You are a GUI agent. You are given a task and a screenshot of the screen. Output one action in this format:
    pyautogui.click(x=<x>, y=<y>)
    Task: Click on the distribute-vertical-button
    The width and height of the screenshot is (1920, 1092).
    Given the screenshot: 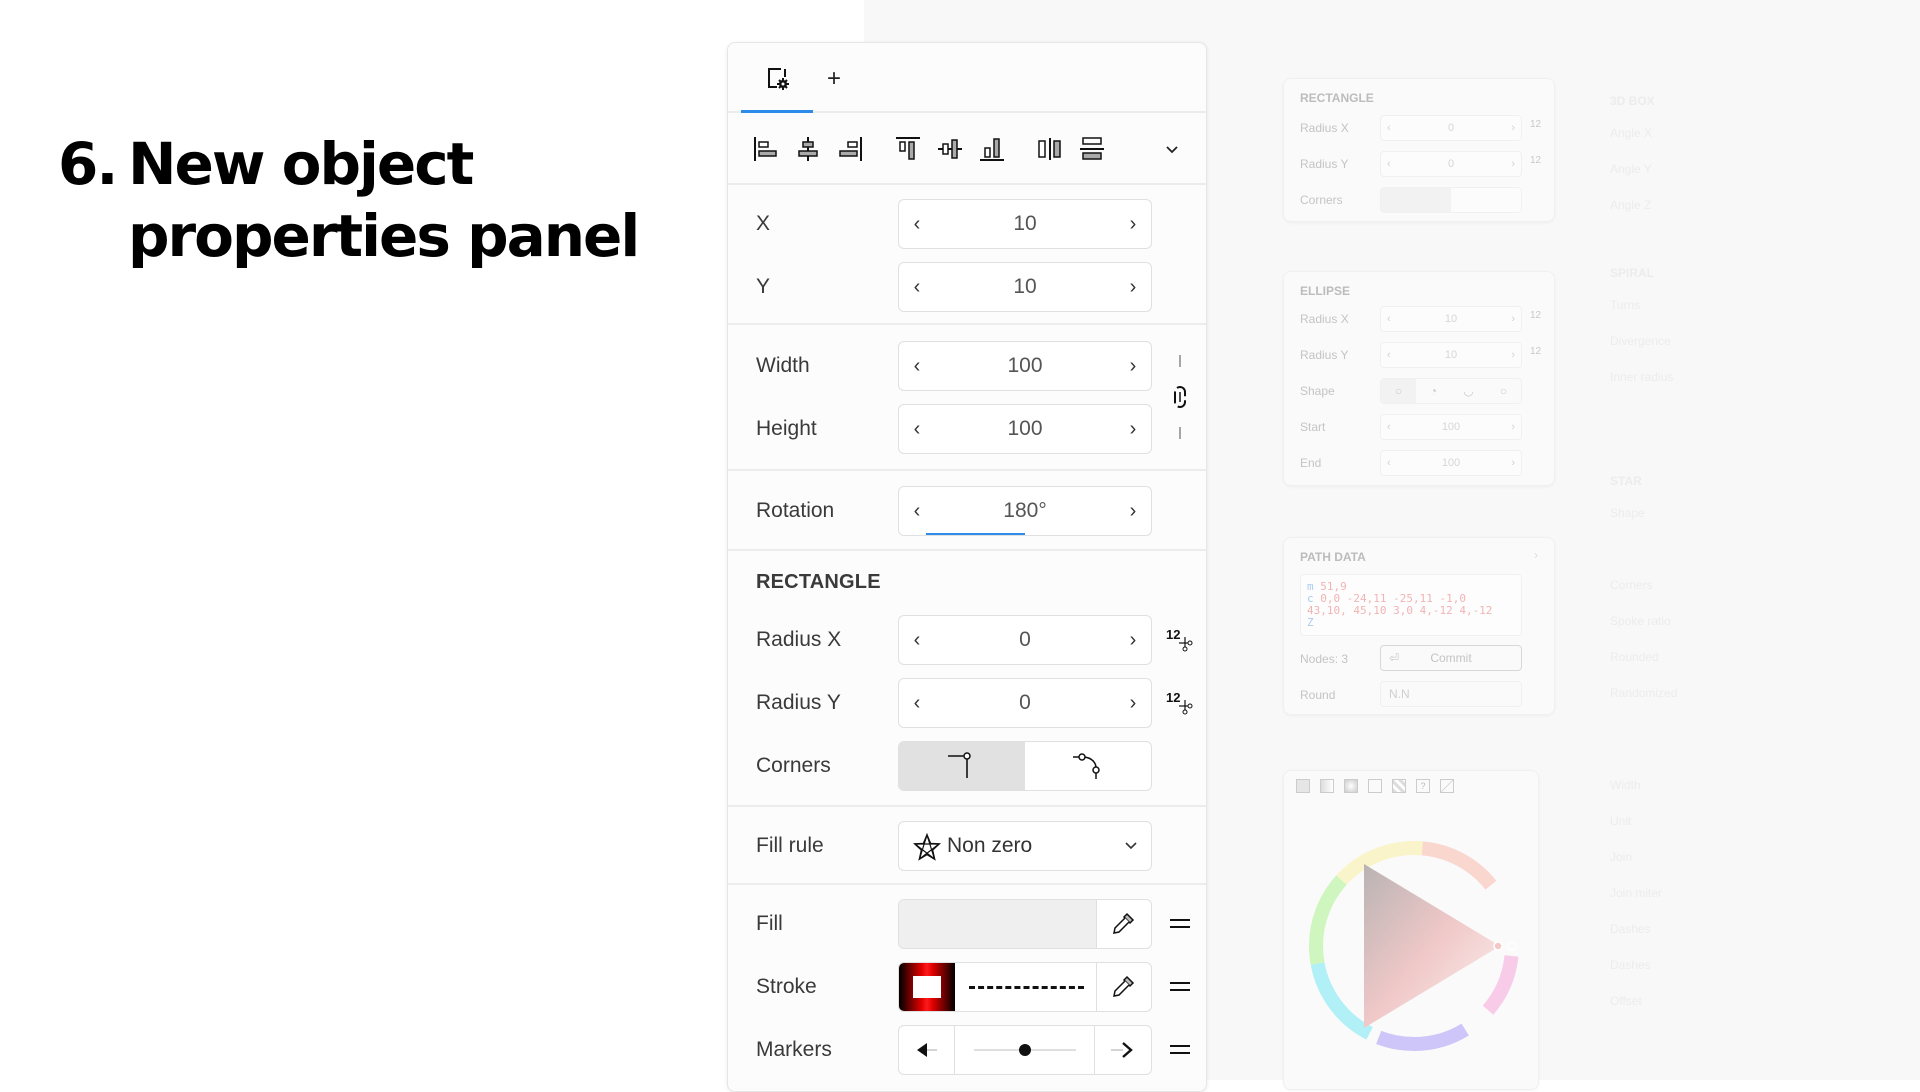 What is the action you would take?
    pyautogui.click(x=1092, y=149)
    